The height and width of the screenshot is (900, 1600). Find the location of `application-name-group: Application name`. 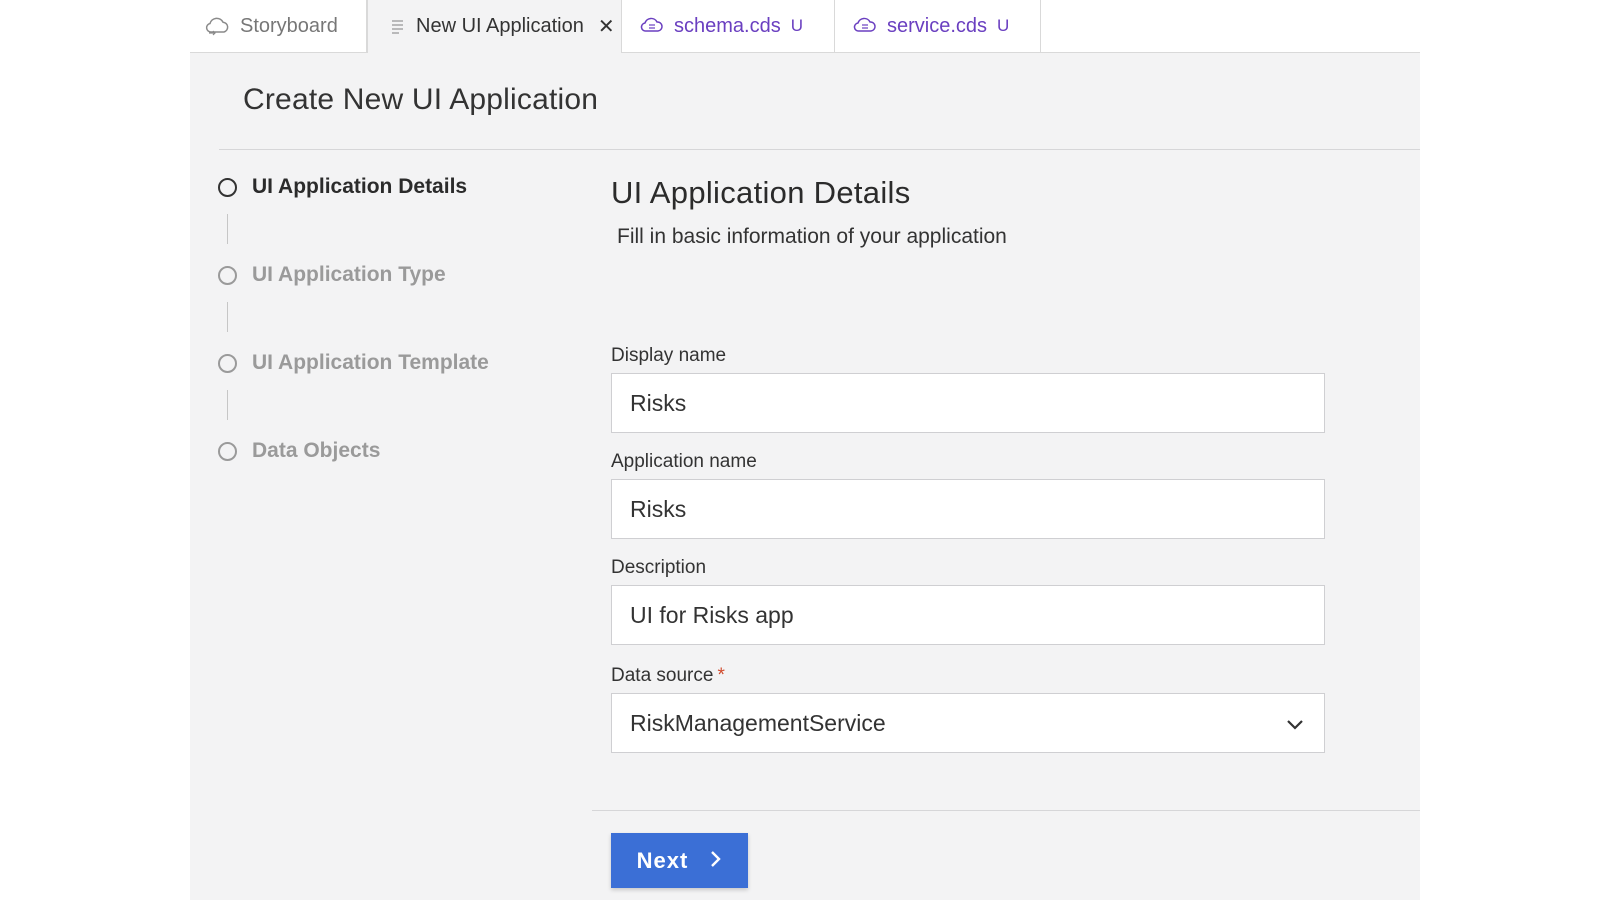

application-name-group: Application name is located at coordinates (968, 495).